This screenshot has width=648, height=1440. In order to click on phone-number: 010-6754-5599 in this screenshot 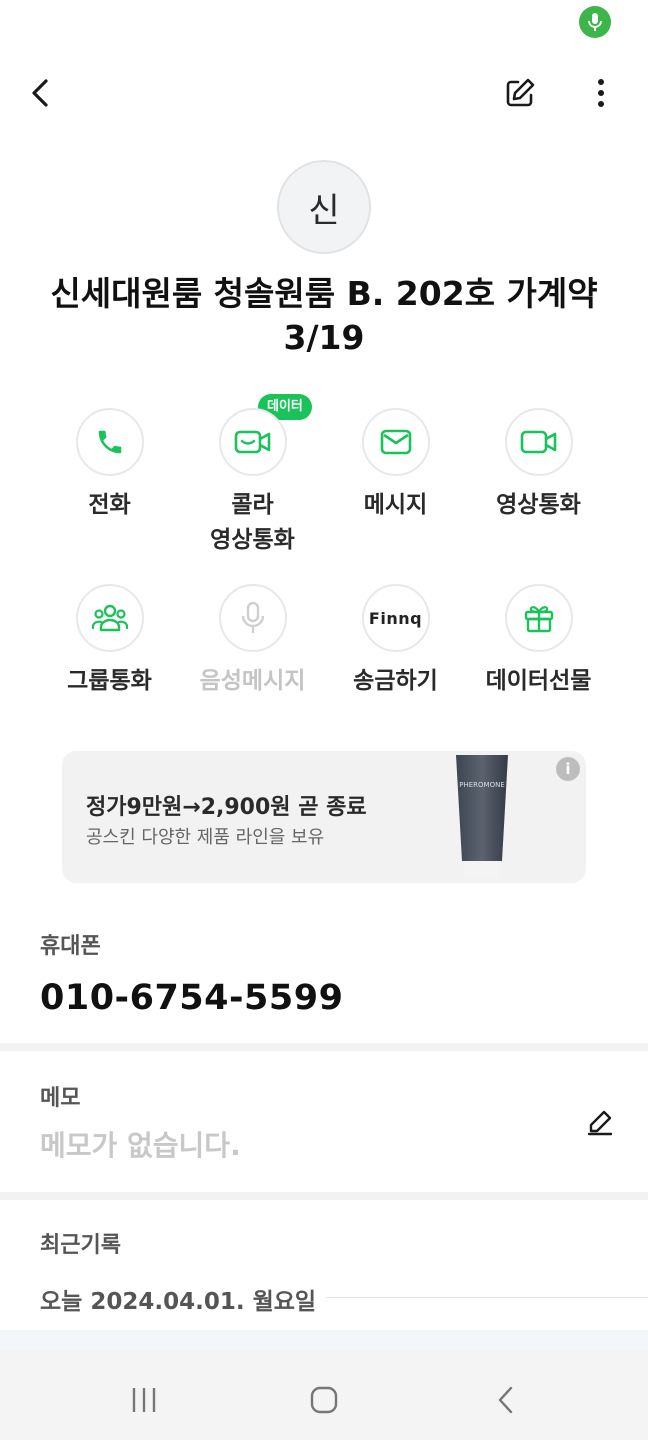, I will do `click(191, 998)`.